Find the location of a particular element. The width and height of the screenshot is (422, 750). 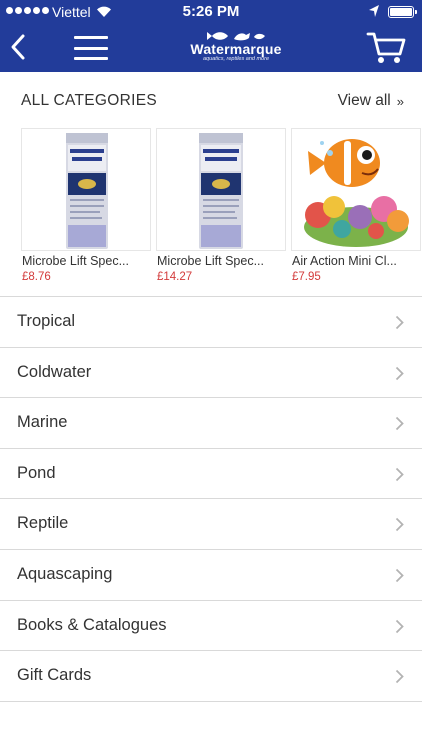

category-label: Pond is located at coordinates (36, 472).